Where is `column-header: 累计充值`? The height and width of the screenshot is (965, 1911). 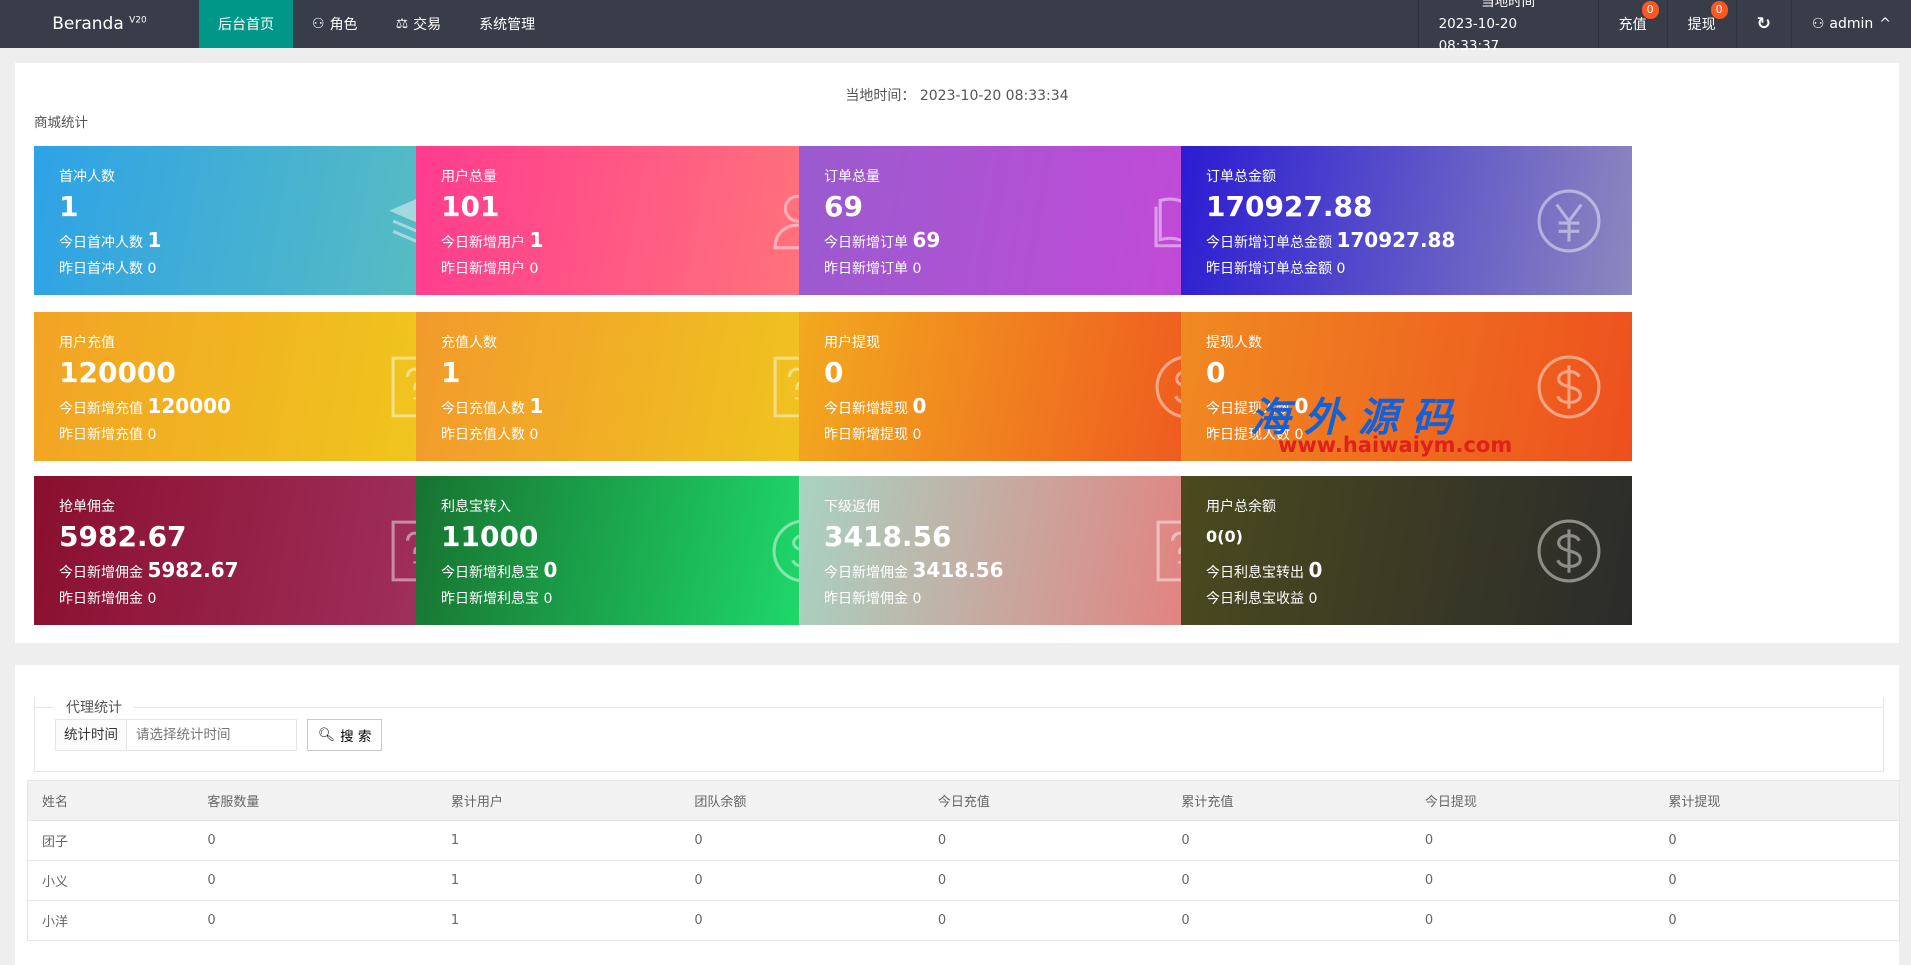 column-header: 累计充值 is located at coordinates (1289, 800).